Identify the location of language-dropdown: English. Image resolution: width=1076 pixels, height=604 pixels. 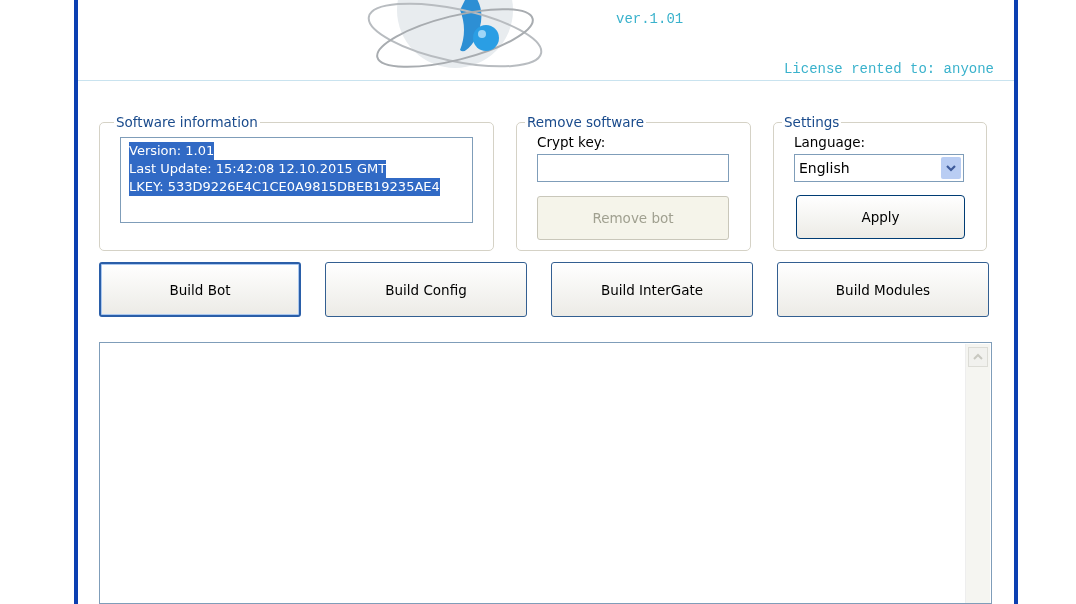
(879, 168).